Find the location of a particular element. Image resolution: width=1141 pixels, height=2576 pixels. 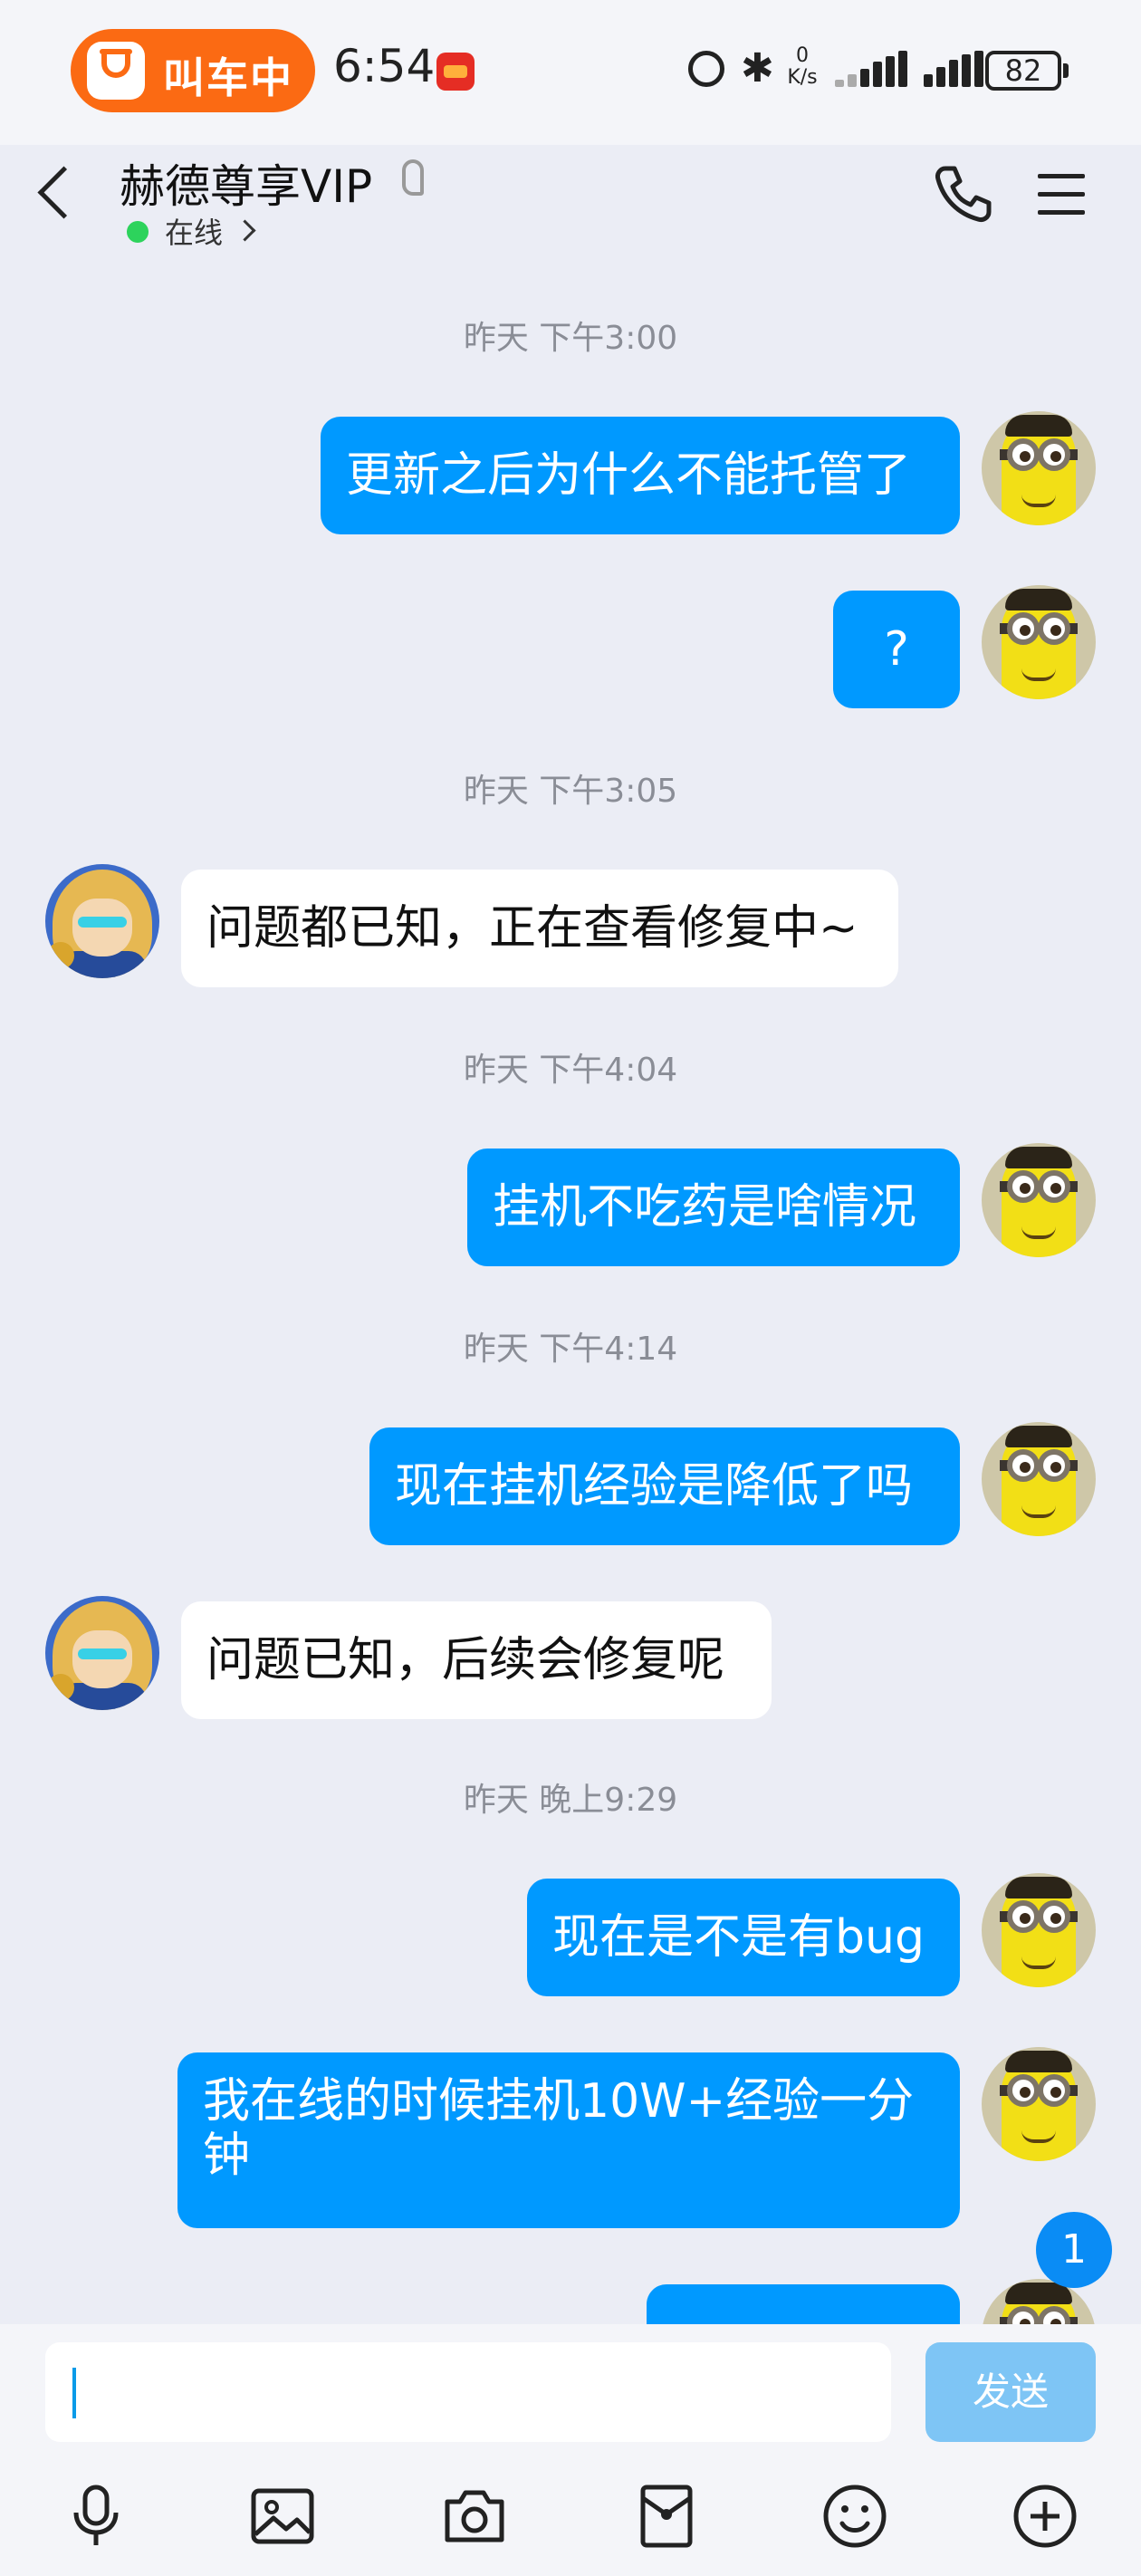

chat-title: 赫德尊享VIP is located at coordinates (246, 183).